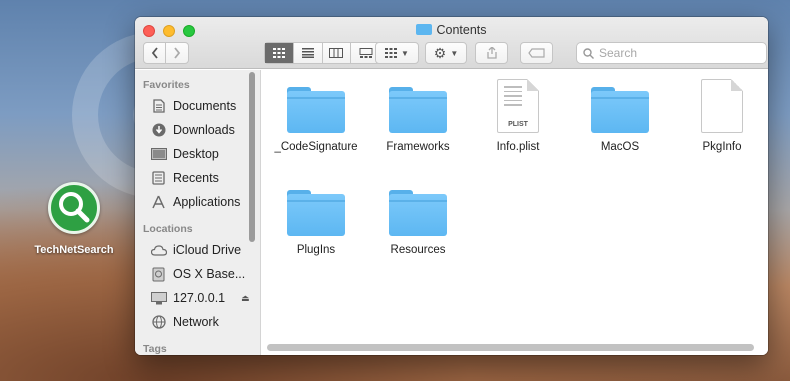 This screenshot has height=381, width=790. I want to click on file-item-pkginfo: PkgInfo, so click(720, 116).